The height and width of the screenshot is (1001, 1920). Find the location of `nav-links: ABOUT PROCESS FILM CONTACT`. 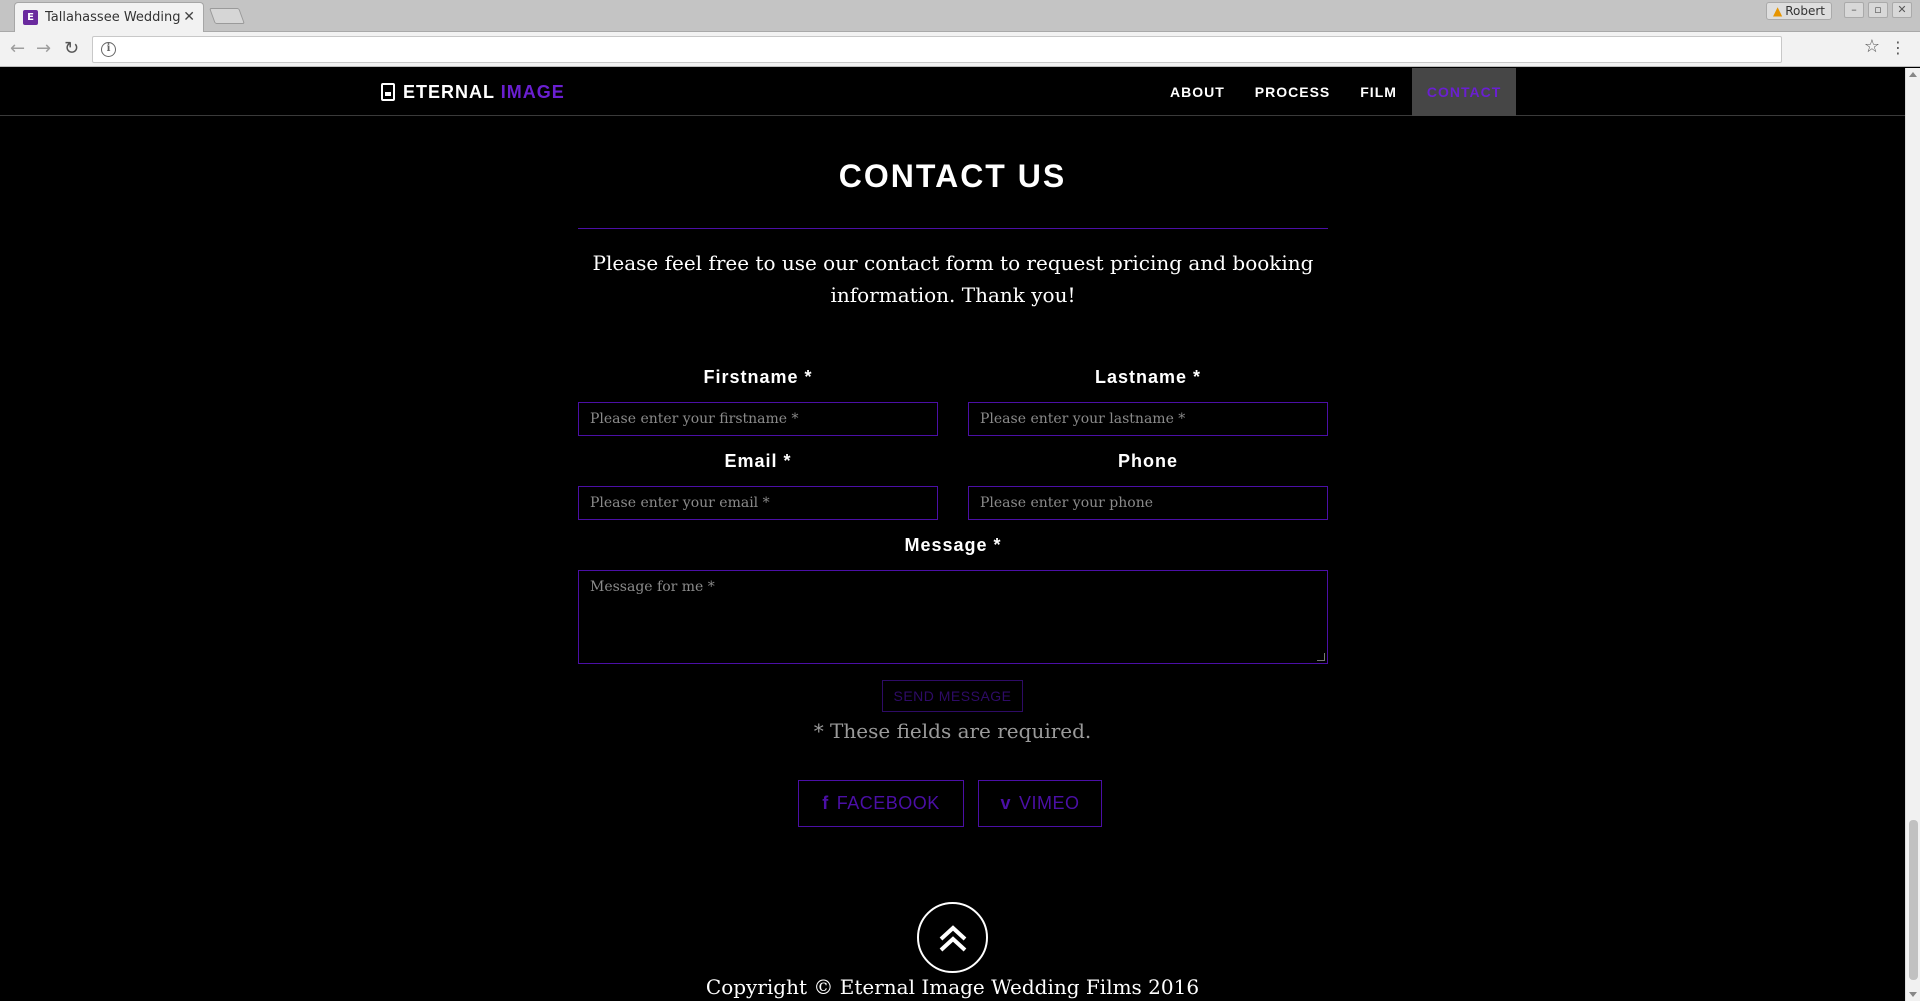

nav-links: ABOUT PROCESS FILM CONTACT is located at coordinates (1336, 92).